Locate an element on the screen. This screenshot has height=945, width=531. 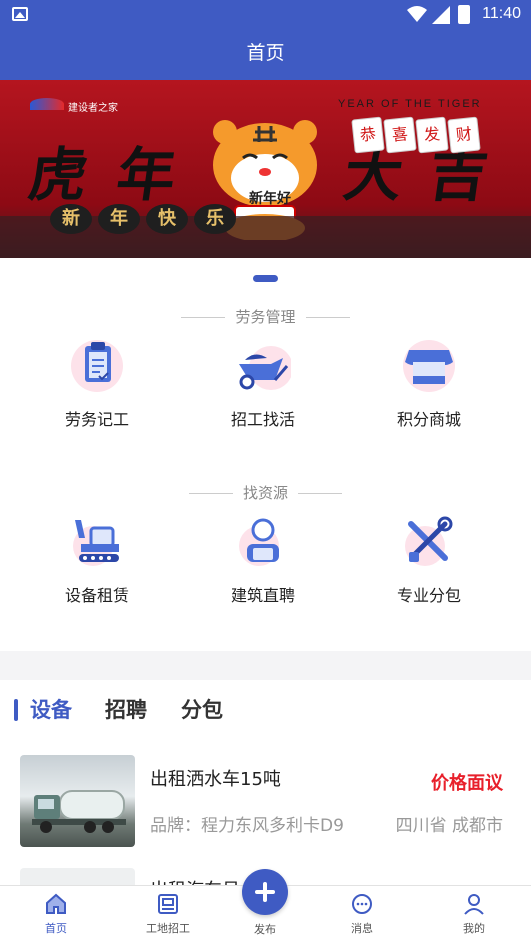
shop-icon is located at coordinates (429, 366).